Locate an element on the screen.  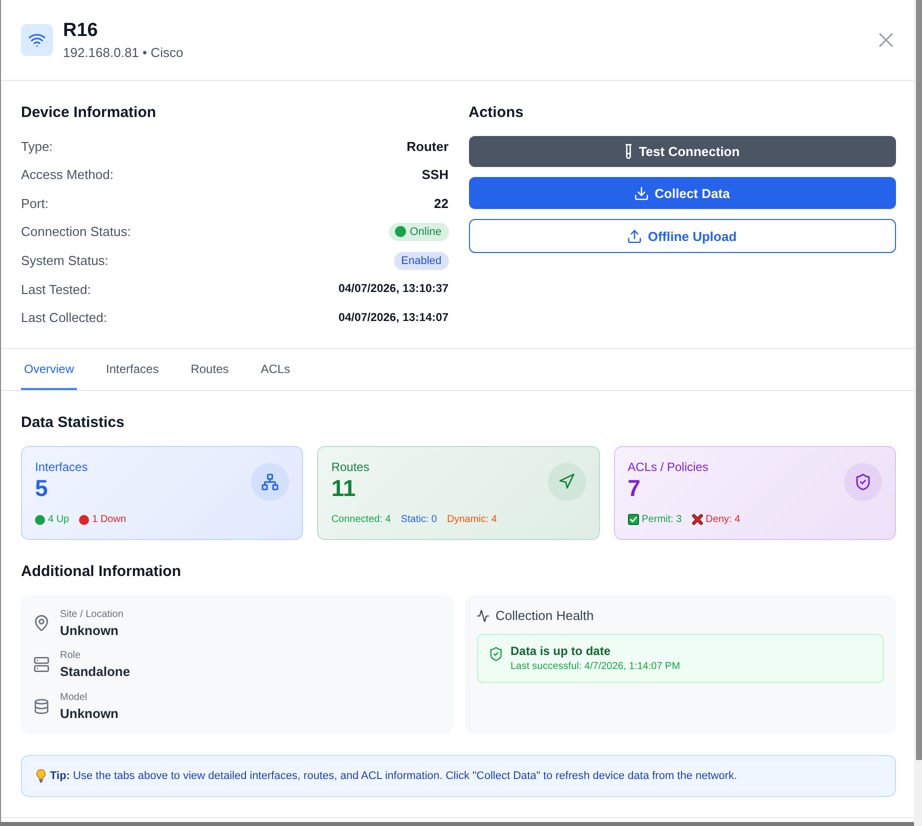
stat-detail: Deny: 4 is located at coordinates (723, 519).